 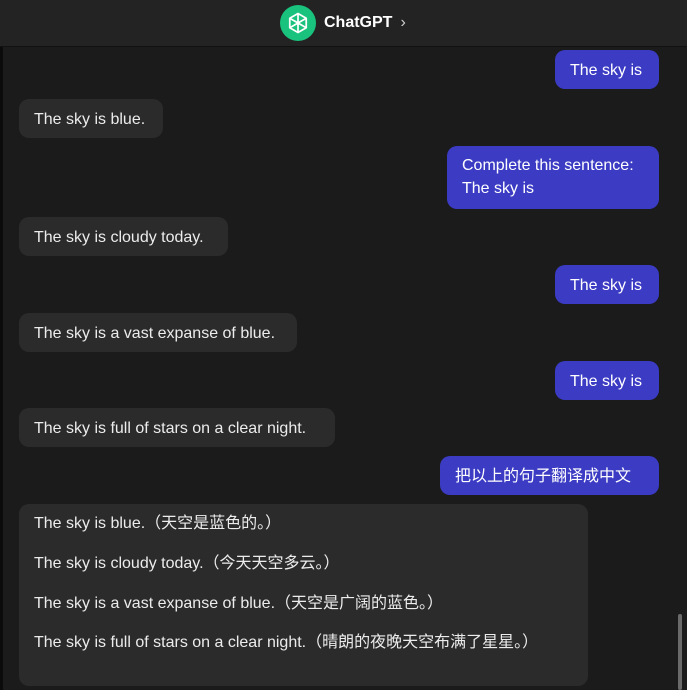 What do you see at coordinates (548, 165) in the screenshot?
I see `message-line: Complete this sentence:` at bounding box center [548, 165].